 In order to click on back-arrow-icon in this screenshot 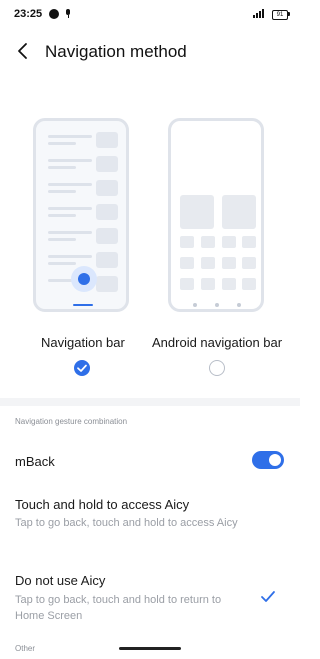, I will do `click(22, 51)`.